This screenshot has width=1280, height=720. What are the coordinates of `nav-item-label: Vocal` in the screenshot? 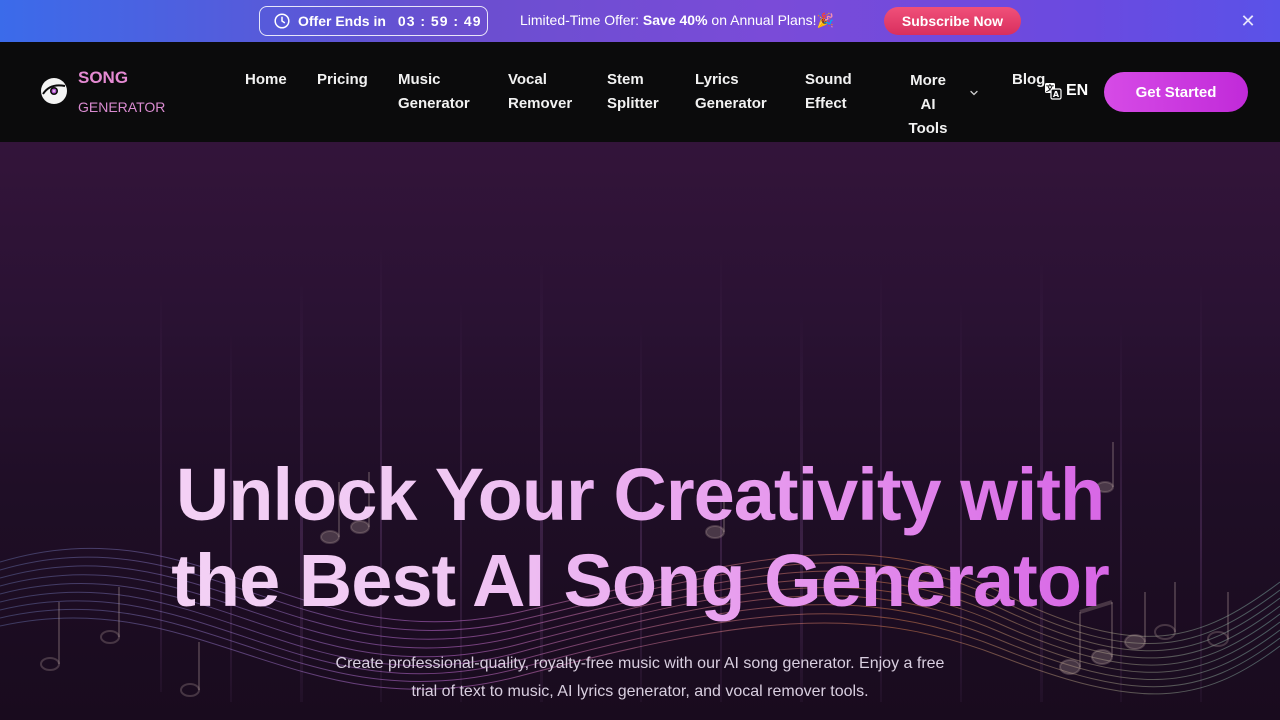 It's located at (527, 79).